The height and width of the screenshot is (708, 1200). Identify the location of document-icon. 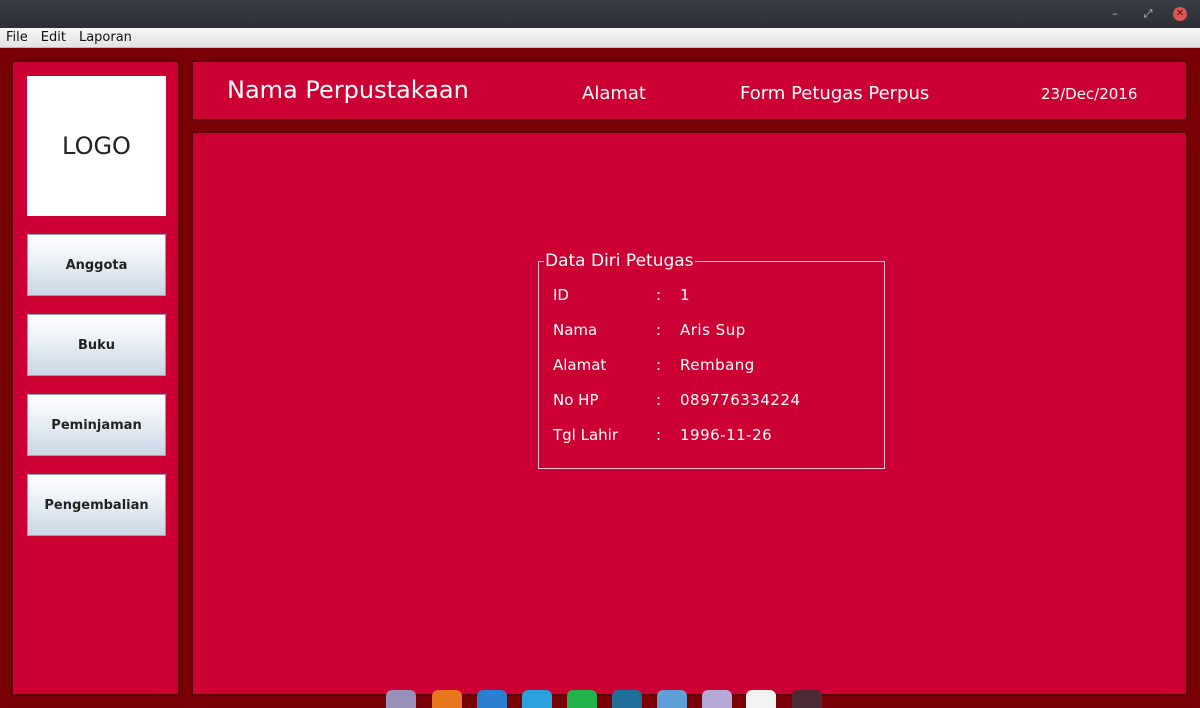
(492, 699).